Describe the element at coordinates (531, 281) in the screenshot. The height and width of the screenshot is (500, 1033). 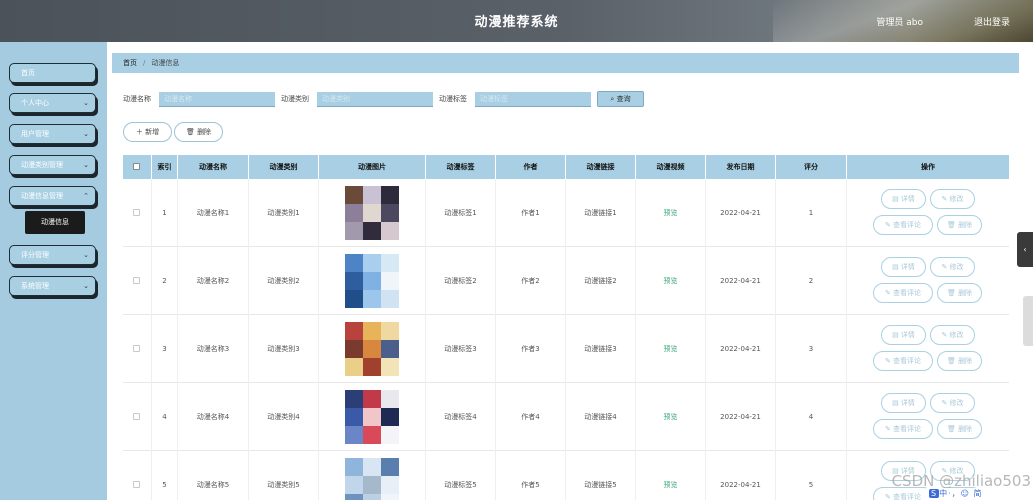
I see `cell-author: 作者2` at that location.